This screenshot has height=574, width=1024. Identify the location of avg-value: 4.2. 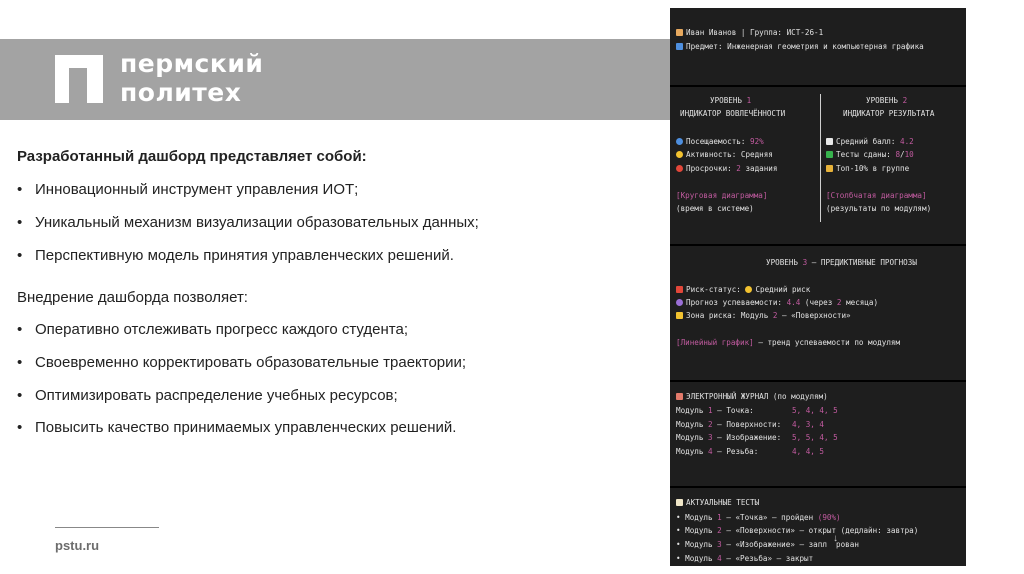
(907, 141).